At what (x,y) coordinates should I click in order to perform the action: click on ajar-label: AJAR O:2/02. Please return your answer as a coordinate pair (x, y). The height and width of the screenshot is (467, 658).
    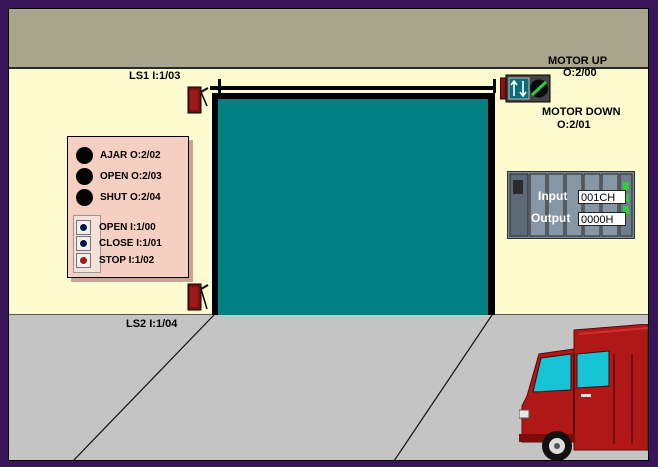
    Looking at the image, I should click on (130, 155).